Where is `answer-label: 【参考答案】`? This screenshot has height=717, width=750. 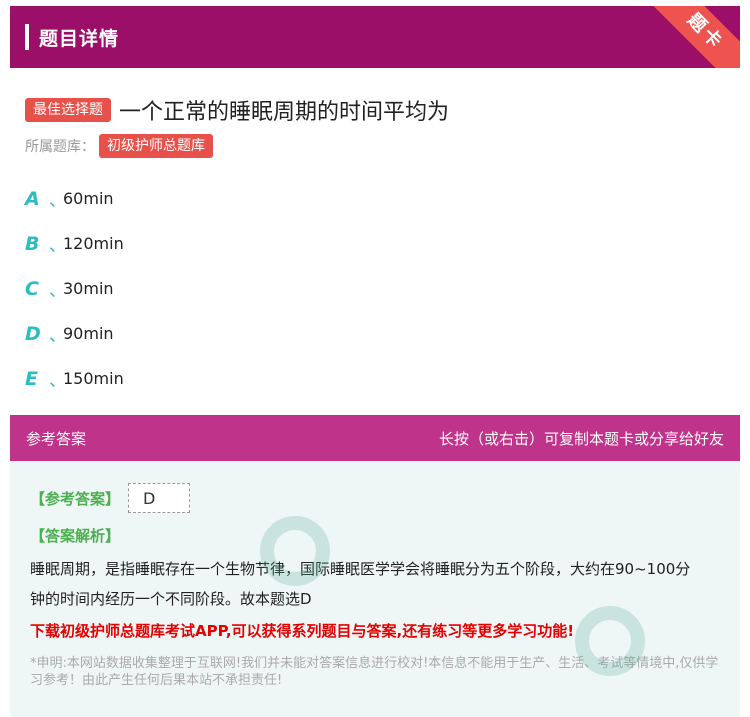 answer-label: 【参考答案】 is located at coordinates (75, 498).